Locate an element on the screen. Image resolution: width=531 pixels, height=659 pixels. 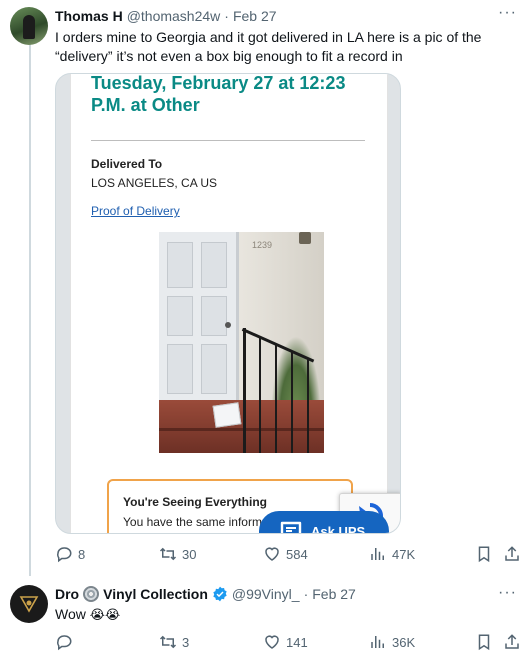
delivered-to-label: Delivered To is located at coordinates (127, 164).